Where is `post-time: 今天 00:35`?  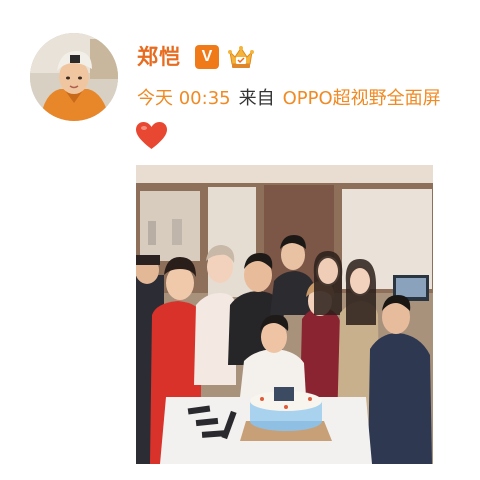
post-time: 今天 00:35 is located at coordinates (184, 99).